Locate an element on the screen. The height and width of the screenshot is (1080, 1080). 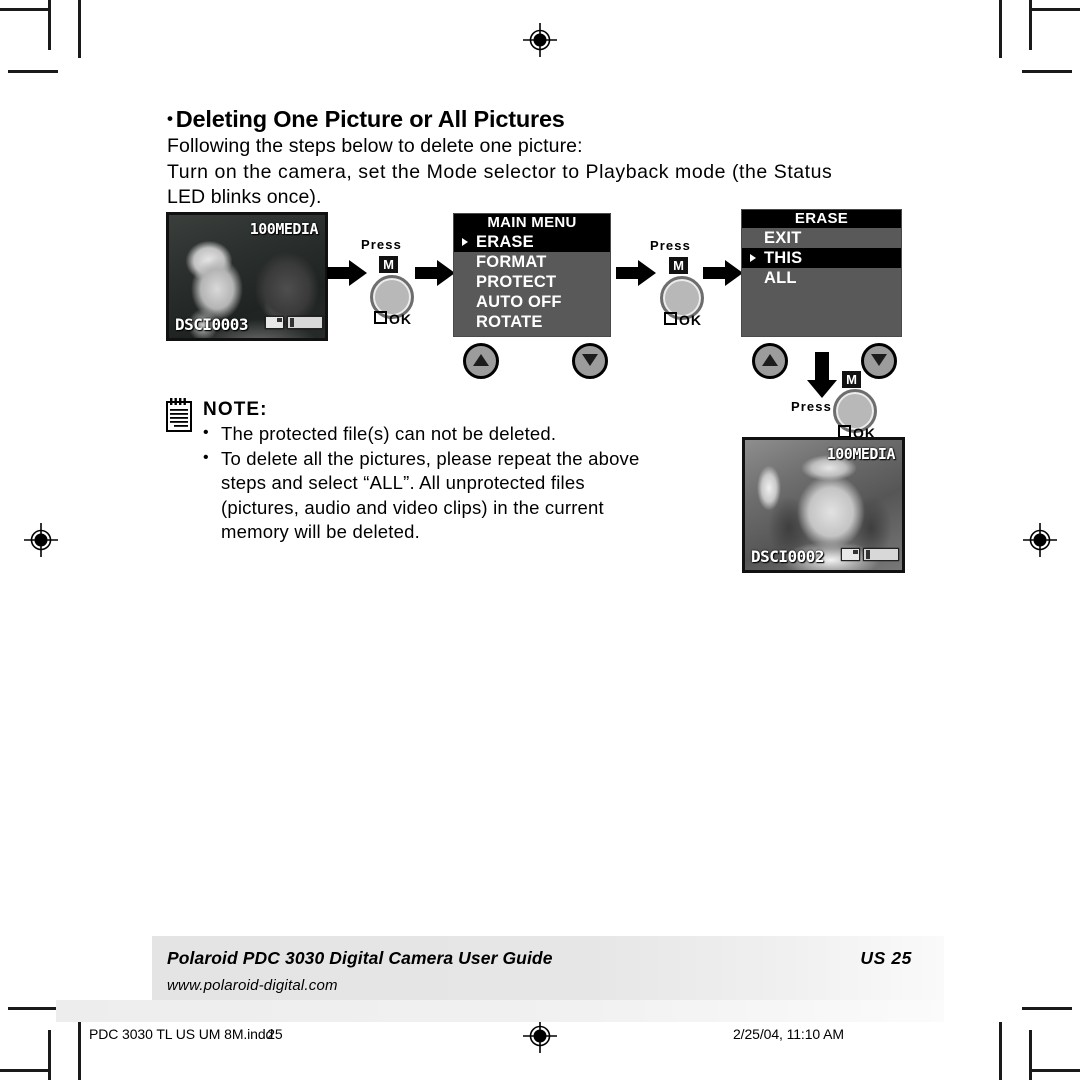
erase-menu-panel: ERASE EXIT THIS ALL is located at coordinates (821, 273).